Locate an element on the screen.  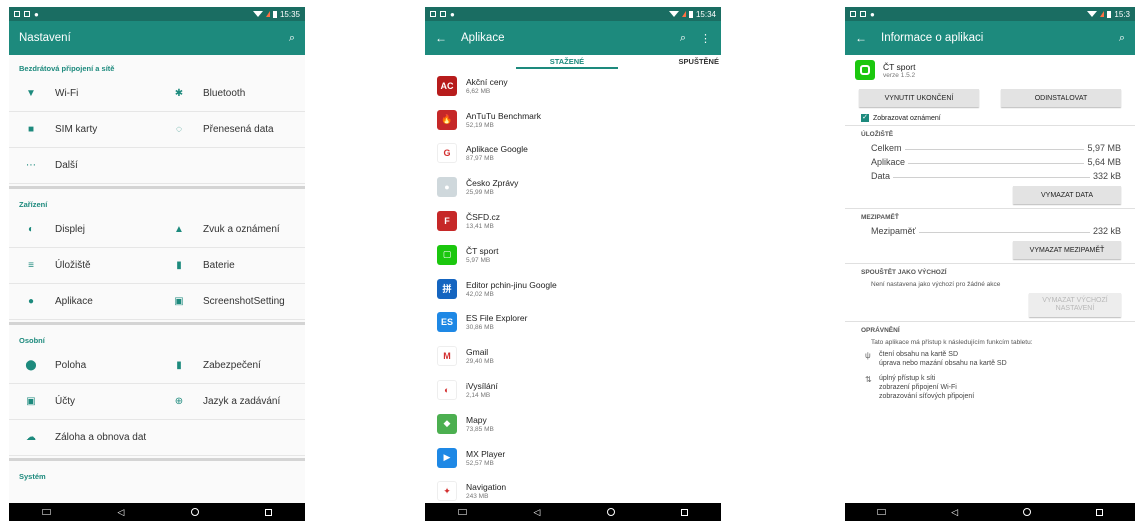
app-list-item: ◆ Mapy 73,85 MB is located at coordinates (573, 424).